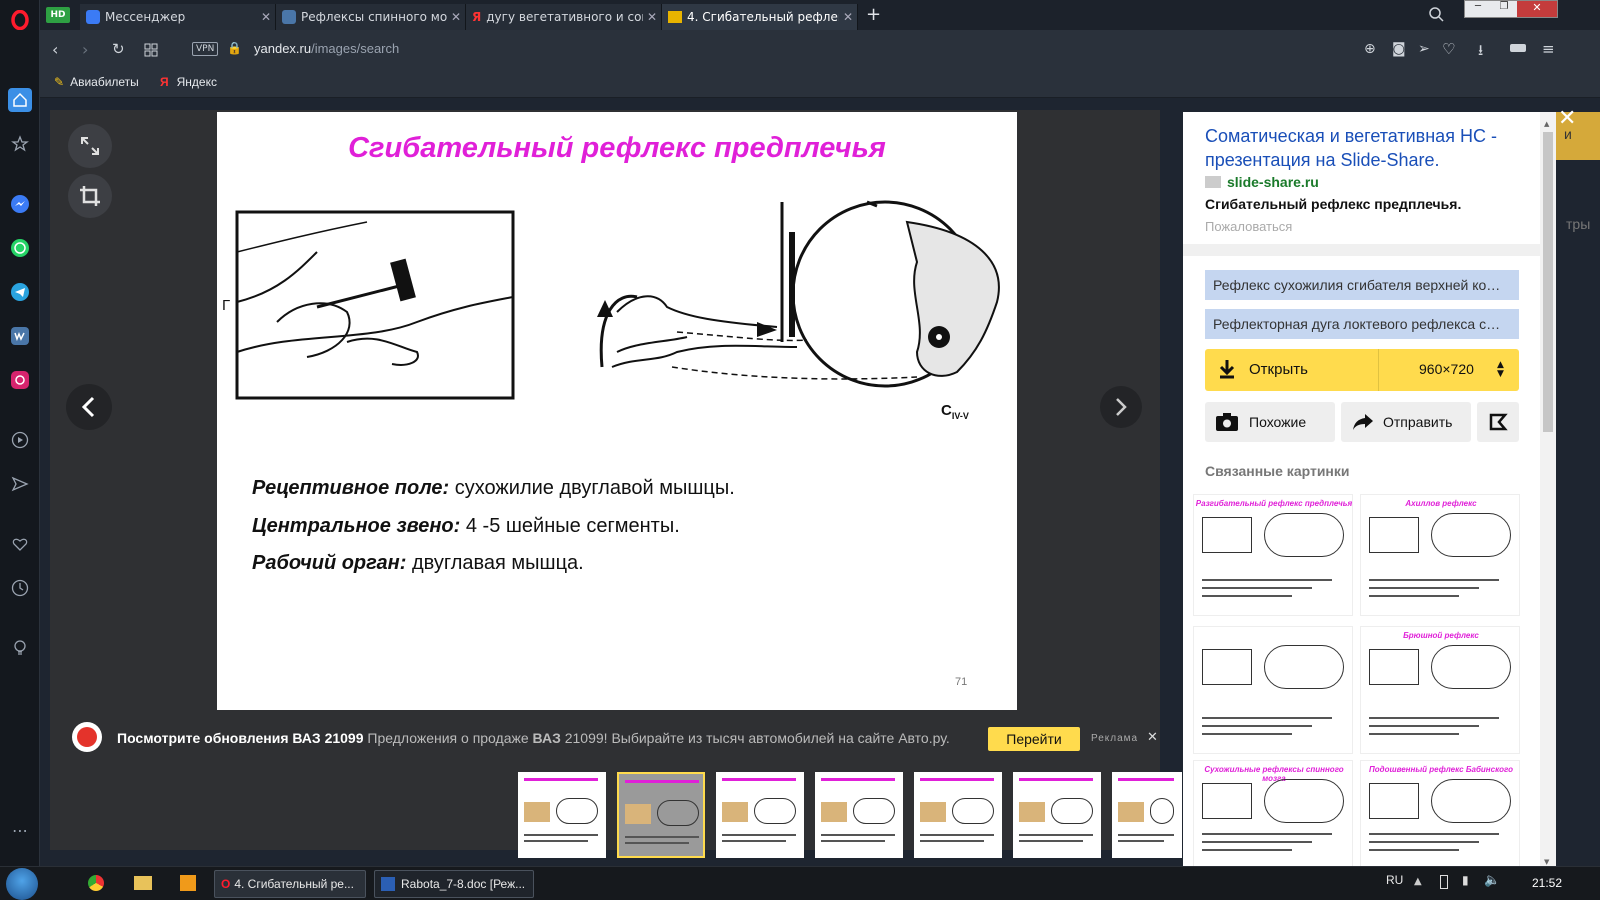 Image resolution: width=1600 pixels, height=900 pixels. I want to click on new-tab-icon: +, so click(873, 14).